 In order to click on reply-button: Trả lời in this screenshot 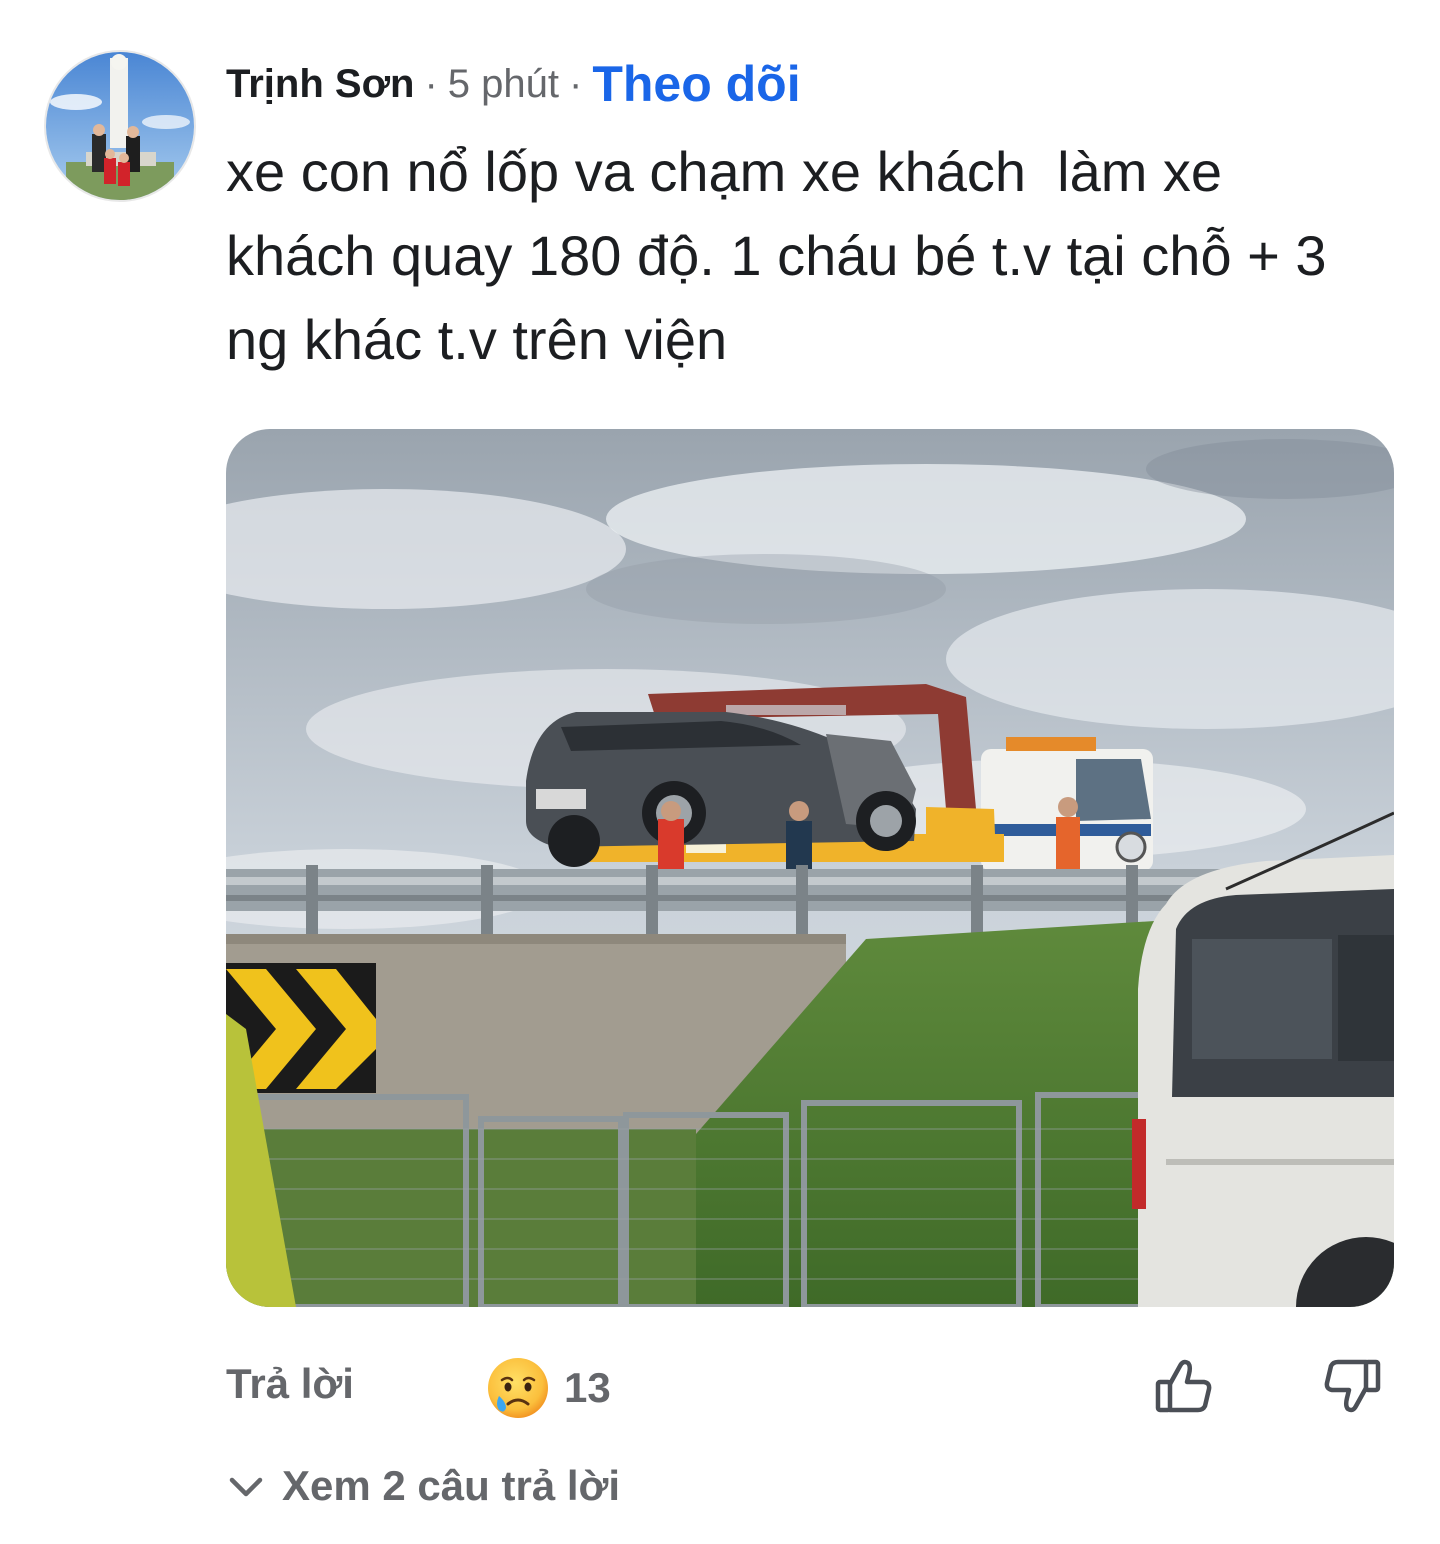, I will do `click(290, 1384)`.